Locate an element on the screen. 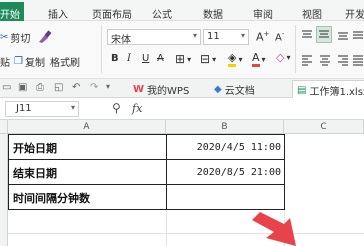  merge-icon: ⊟ is located at coordinates (205, 59).